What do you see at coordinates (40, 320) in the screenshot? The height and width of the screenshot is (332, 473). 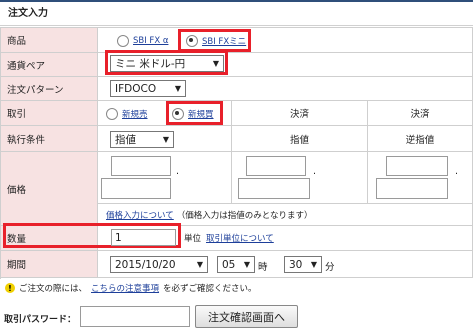 I see `password-label: 取引パスワード：` at bounding box center [40, 320].